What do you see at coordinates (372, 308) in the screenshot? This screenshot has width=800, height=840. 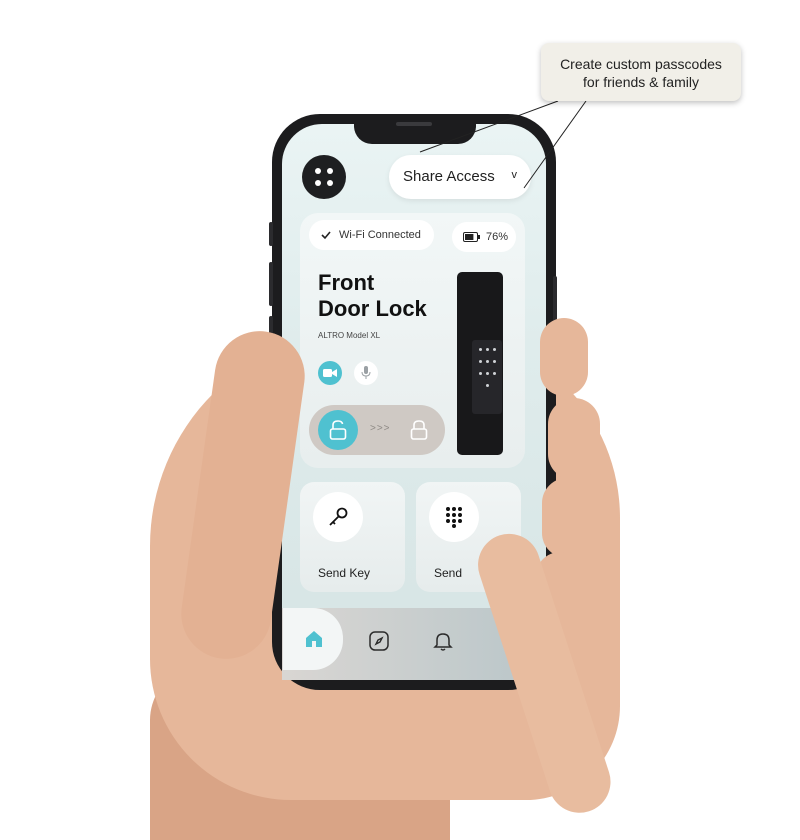 I see `device-title-line2: Door Lock` at bounding box center [372, 308].